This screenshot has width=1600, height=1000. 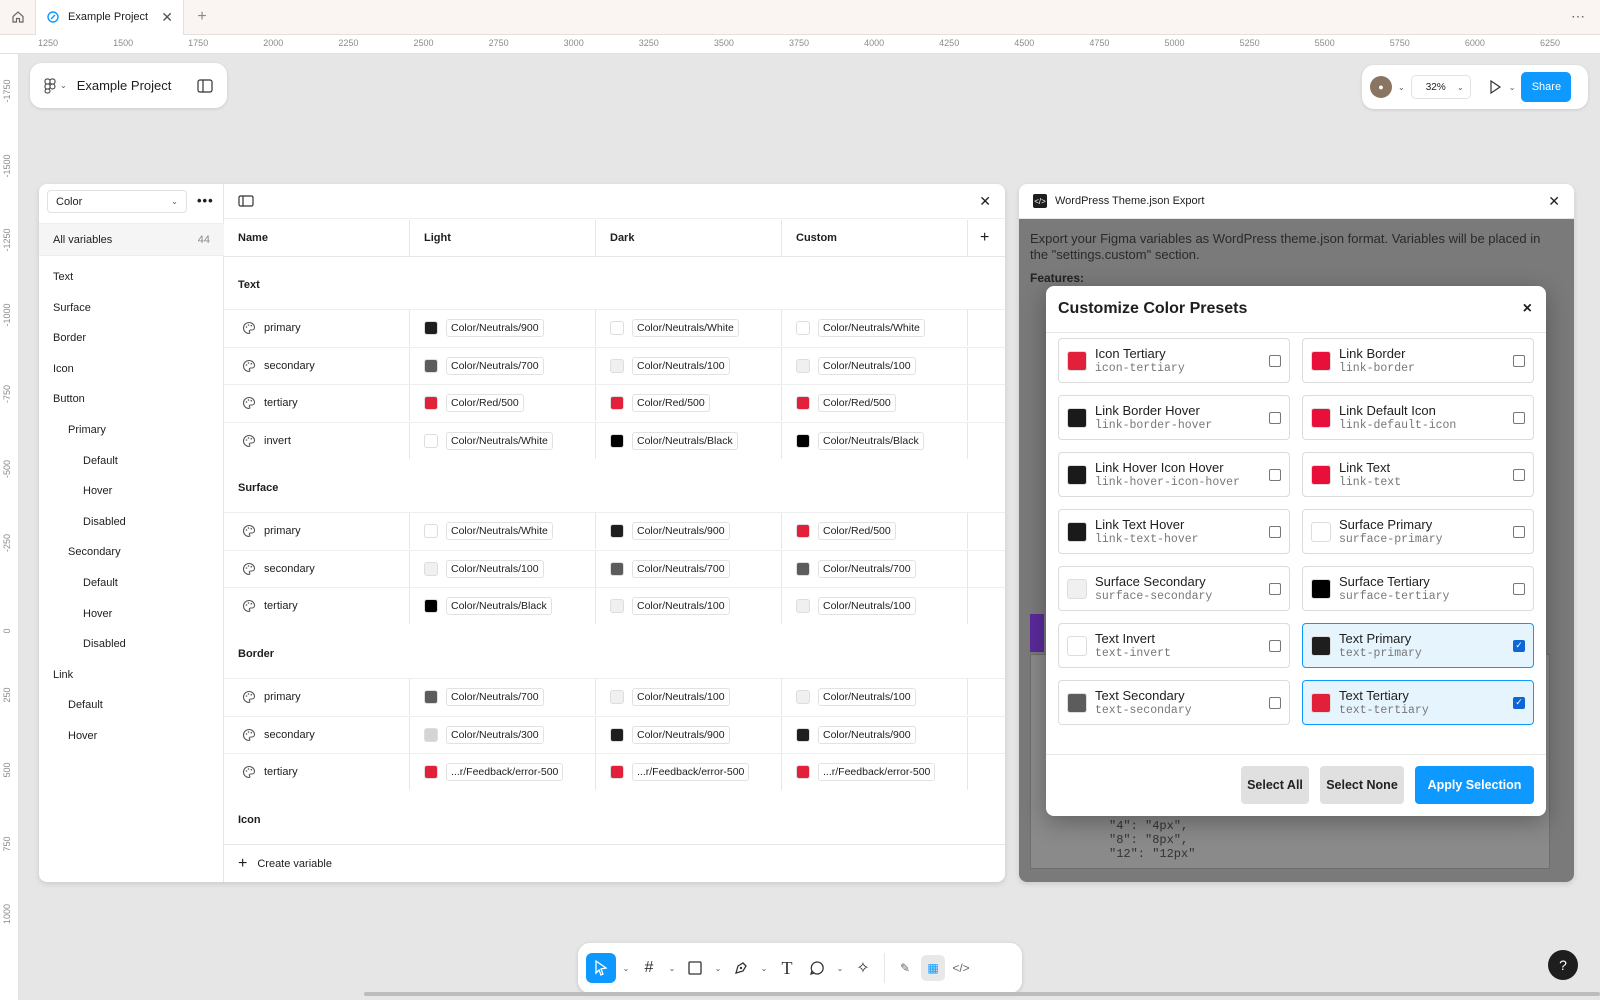 I want to click on home-tab, so click(x=18, y=17).